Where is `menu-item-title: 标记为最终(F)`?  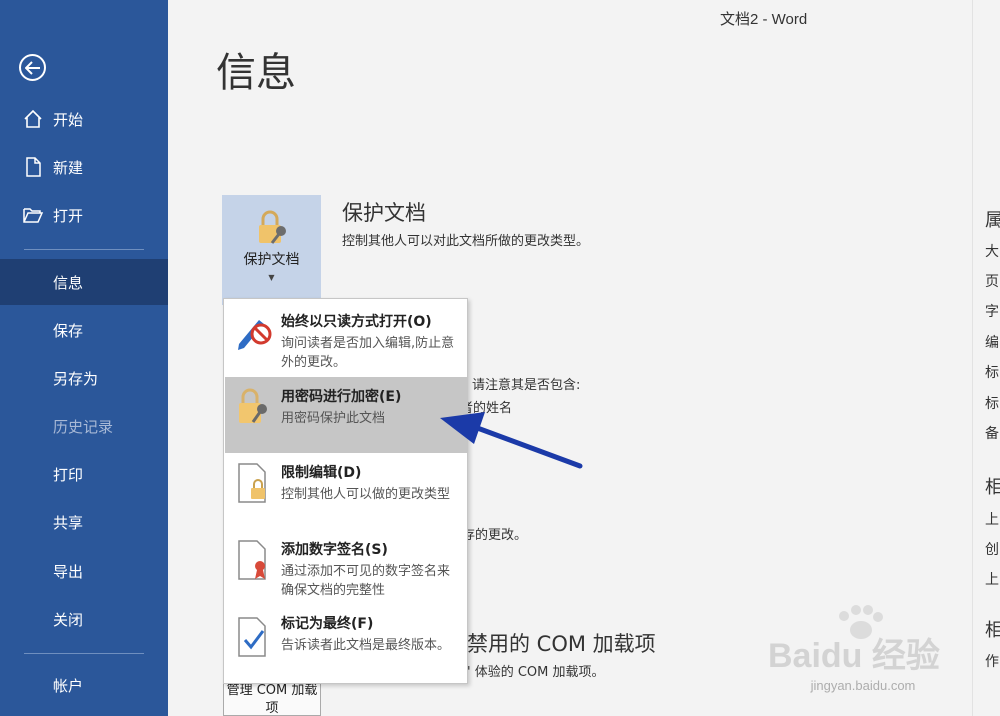
menu-item-title: 标记为最终(F) is located at coordinates (327, 624).